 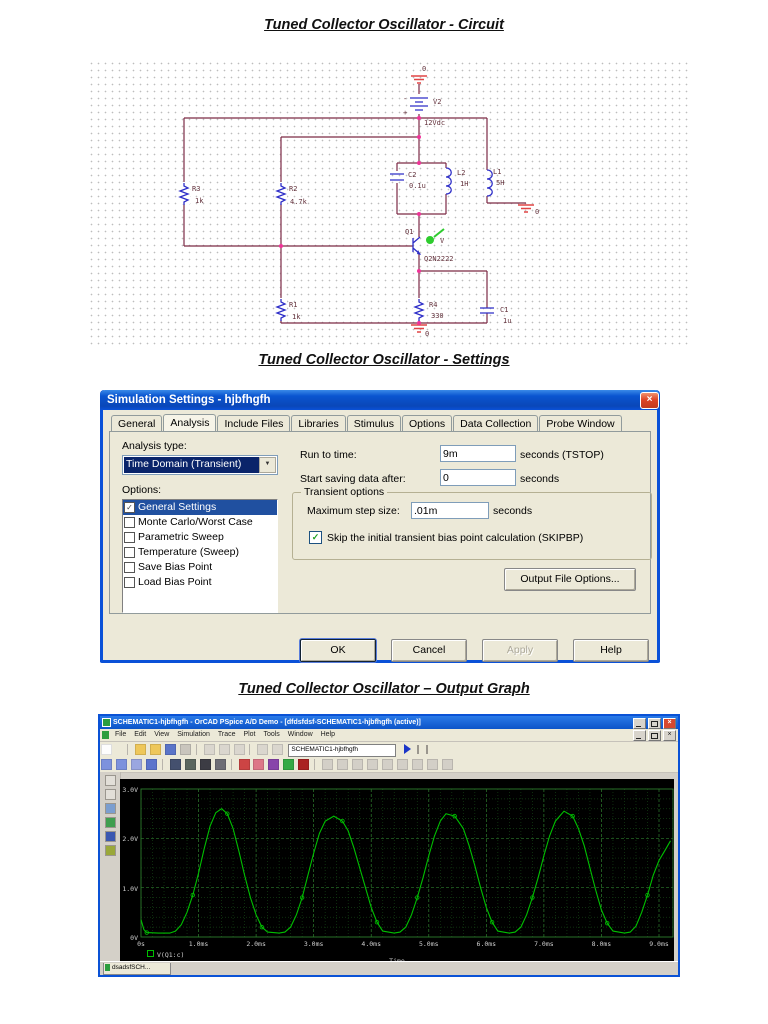 What do you see at coordinates (193, 735) in the screenshot?
I see `menu-simulation: Simulation` at bounding box center [193, 735].